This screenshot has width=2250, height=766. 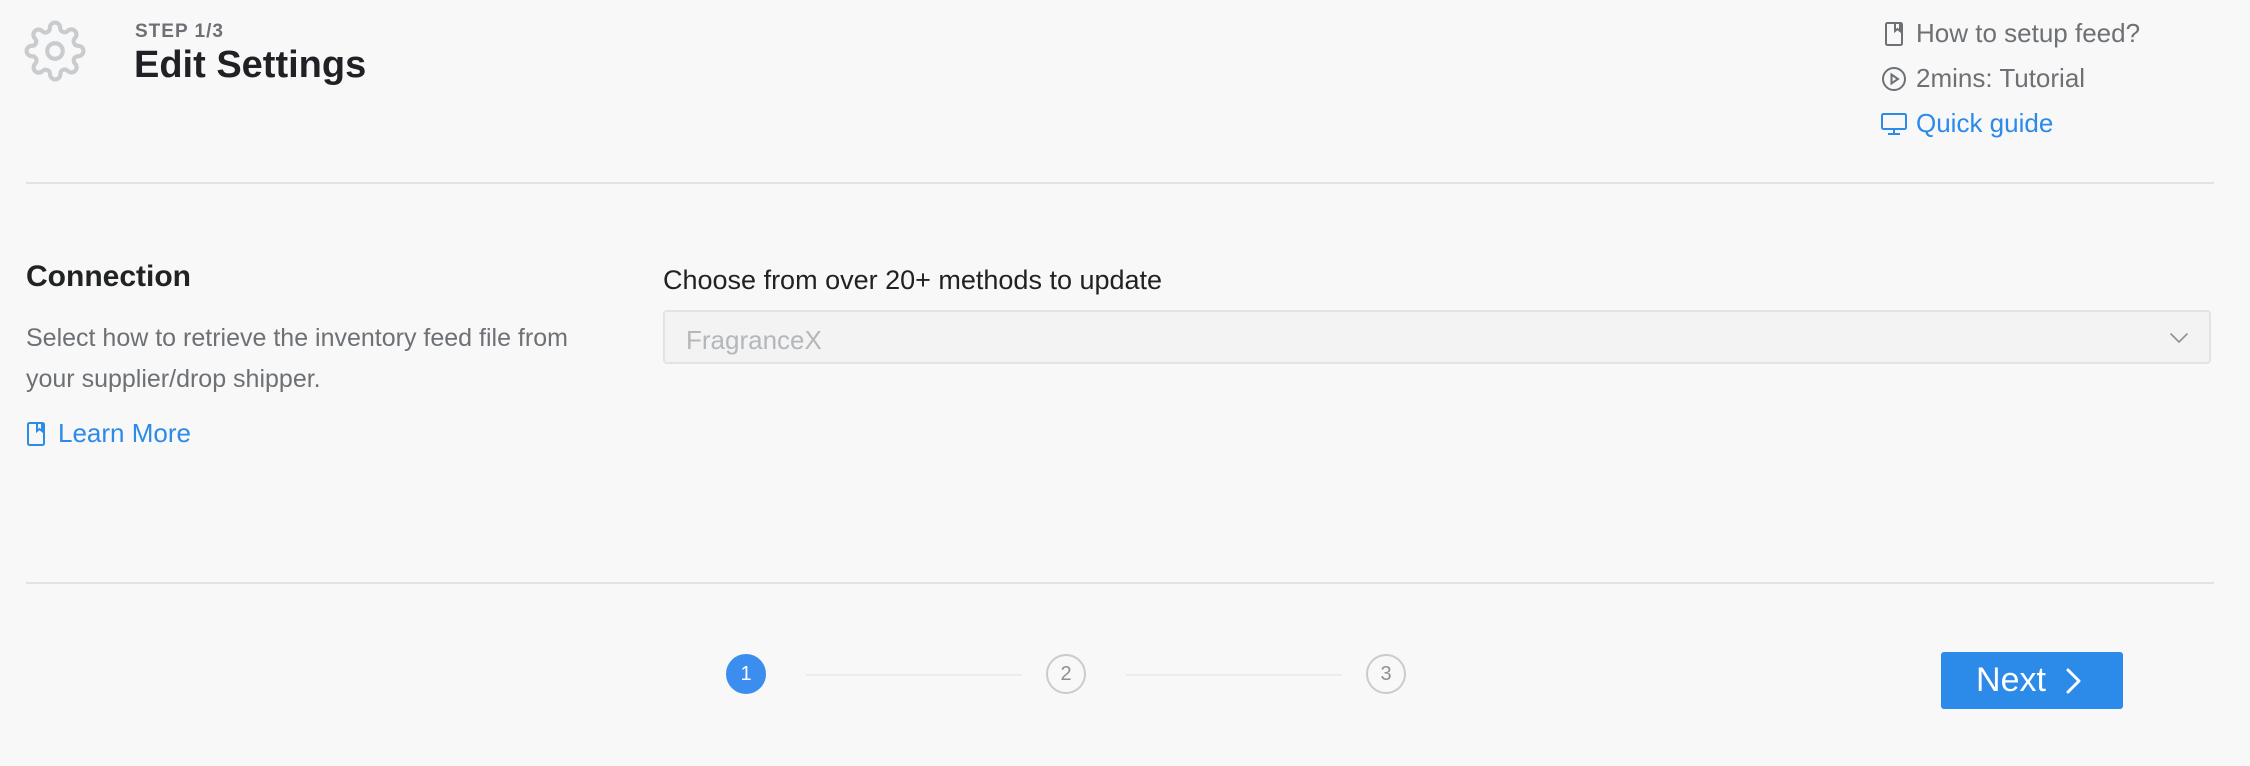 I want to click on step-indicator: STEP 1/3, so click(x=179, y=31).